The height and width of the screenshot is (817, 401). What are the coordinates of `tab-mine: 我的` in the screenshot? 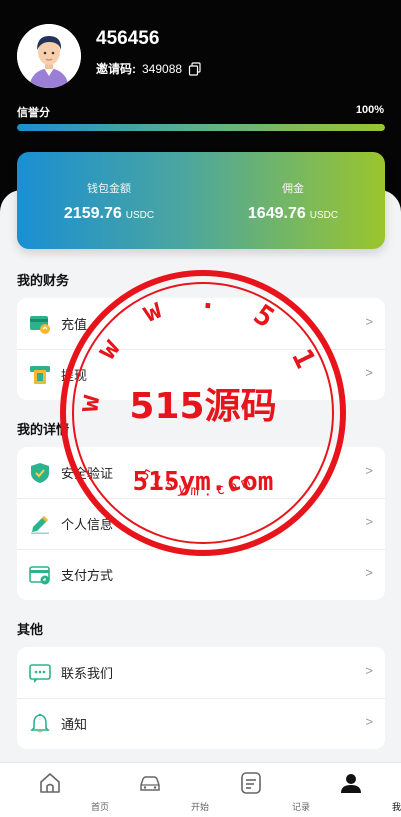 It's located at (351, 790).